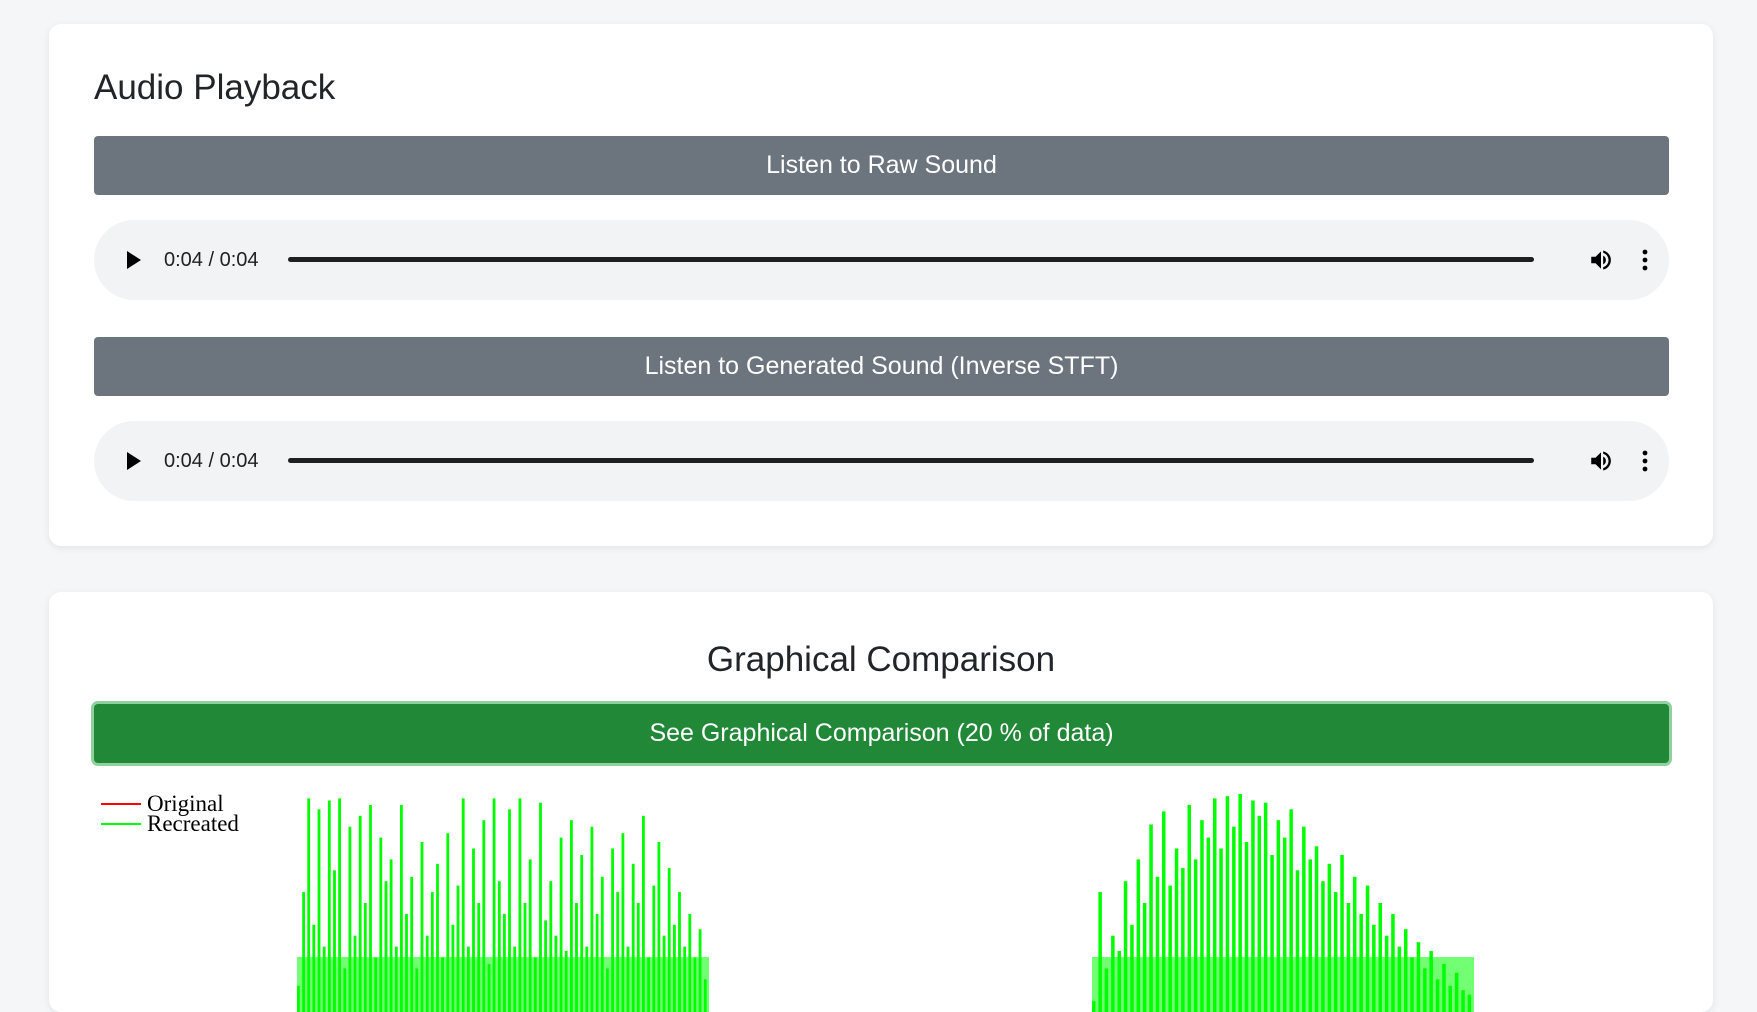 The width and height of the screenshot is (1757, 1012). What do you see at coordinates (214, 88) in the screenshot?
I see `audio-playback-title: Audio Playback` at bounding box center [214, 88].